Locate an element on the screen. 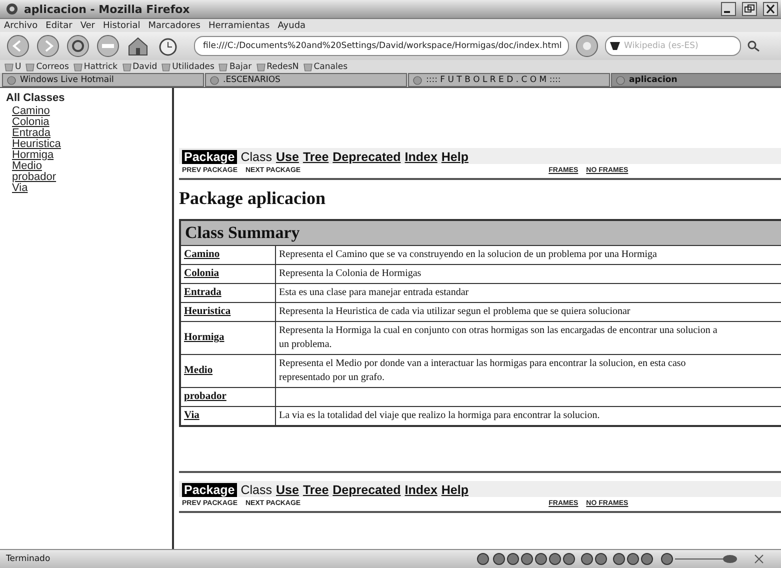 This screenshot has height=568, width=781. search-icon is located at coordinates (754, 46).